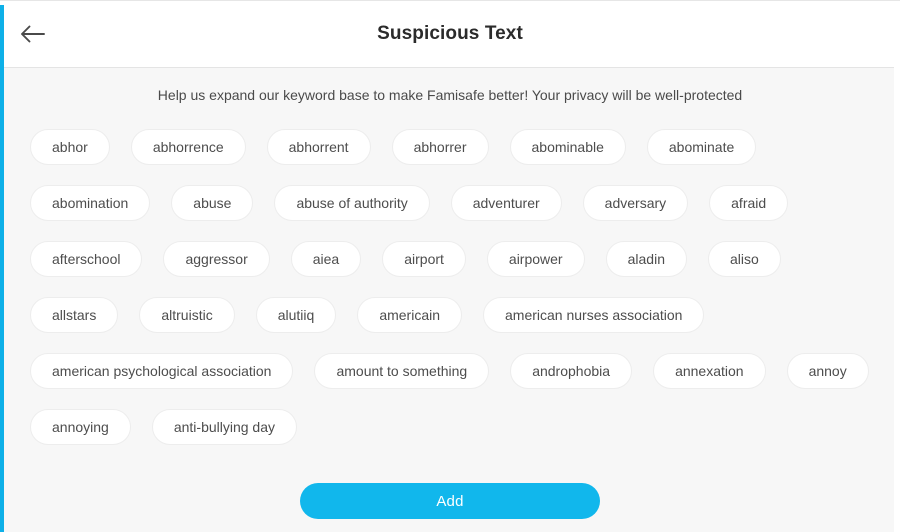 The width and height of the screenshot is (900, 532). Describe the element at coordinates (410, 315) in the screenshot. I see `keyword-chip: americain` at that location.